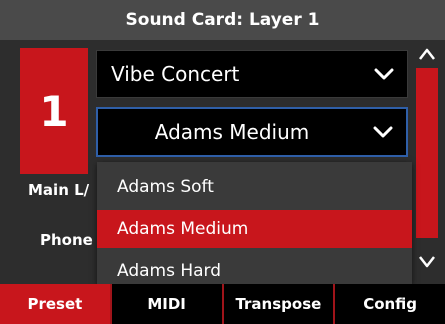 The height and width of the screenshot is (324, 445). I want to click on main-row-label: Main L/, so click(59, 190).